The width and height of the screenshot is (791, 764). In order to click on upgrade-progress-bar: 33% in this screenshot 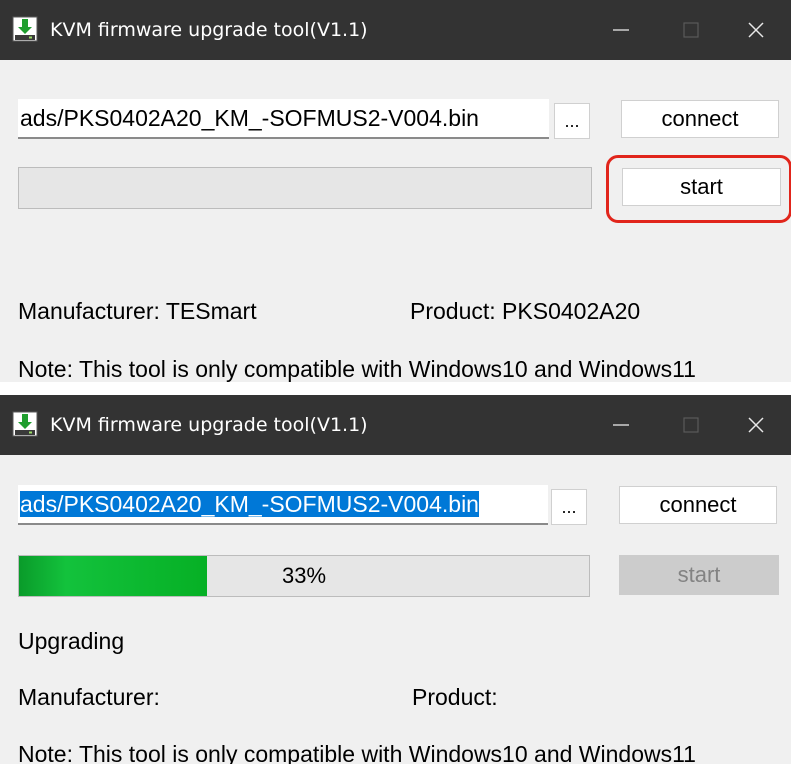, I will do `click(304, 576)`.